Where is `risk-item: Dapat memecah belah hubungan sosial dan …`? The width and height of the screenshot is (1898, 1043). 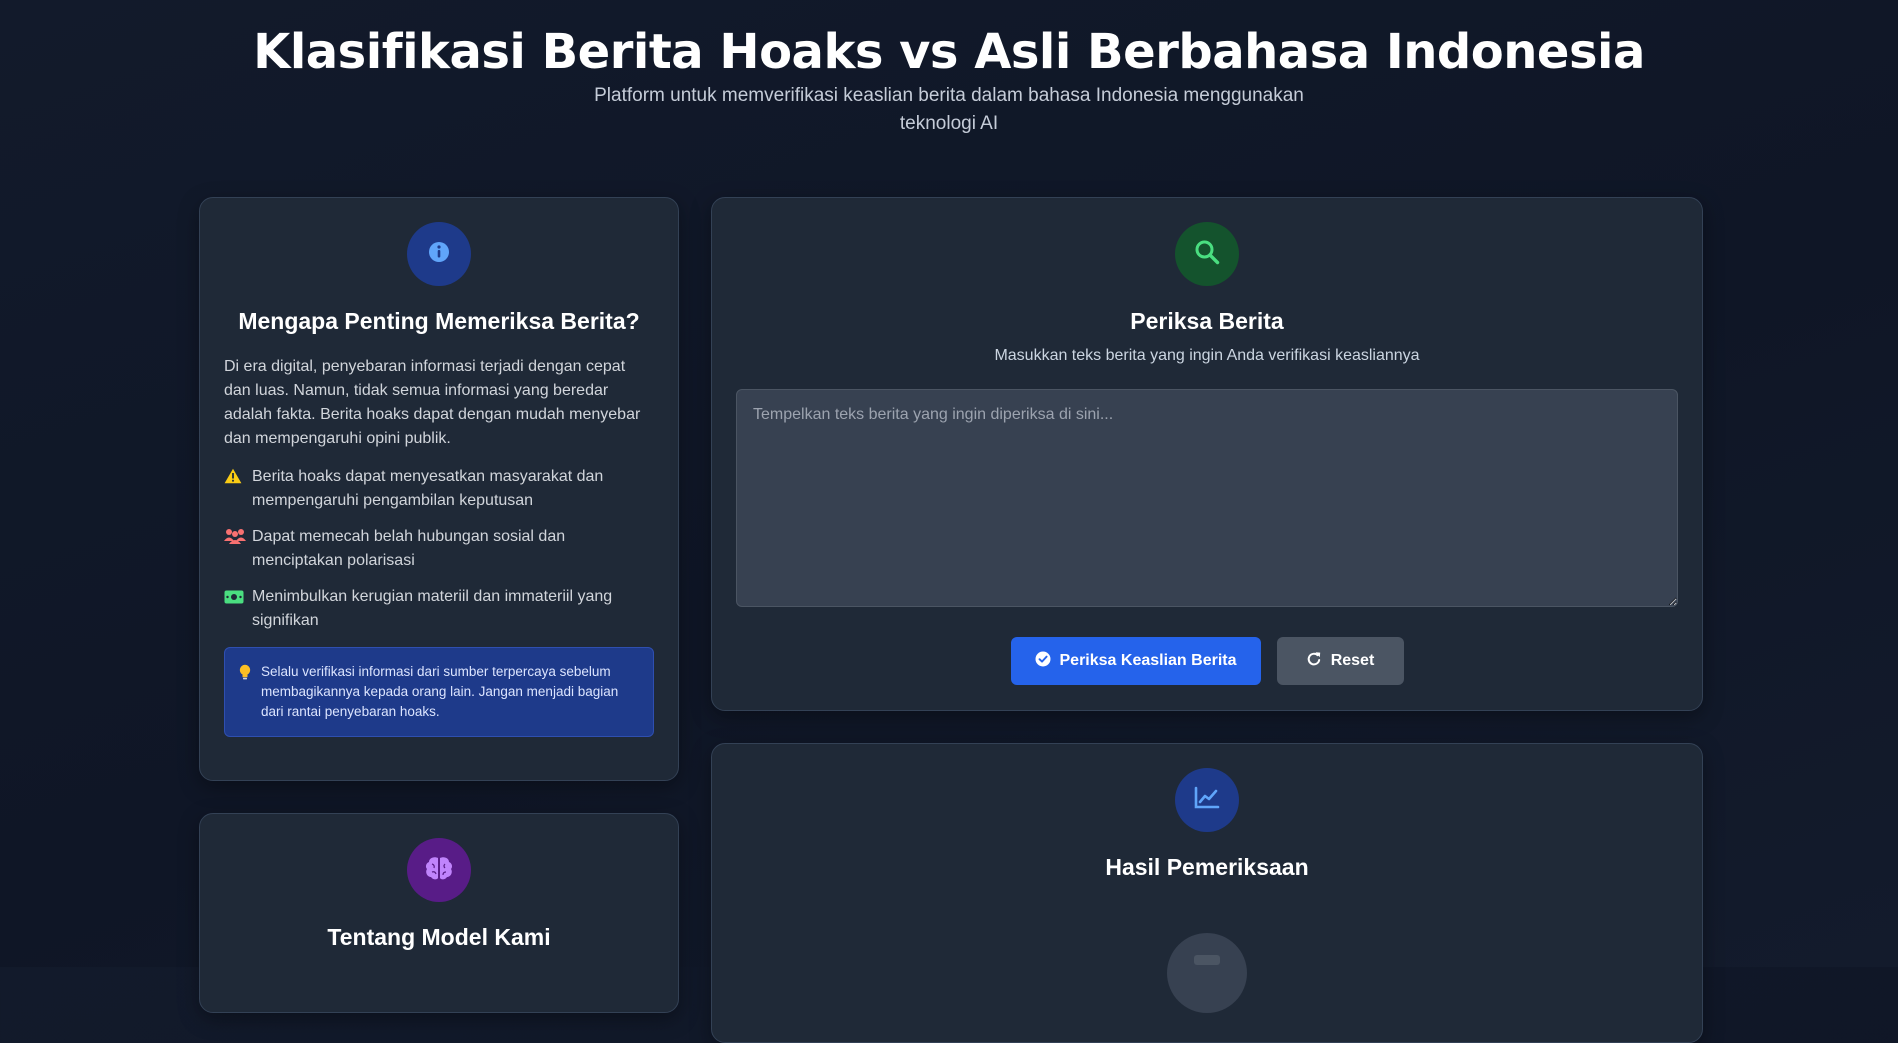 risk-item: Dapat memecah belah hubungan sosial dan … is located at coordinates (439, 549).